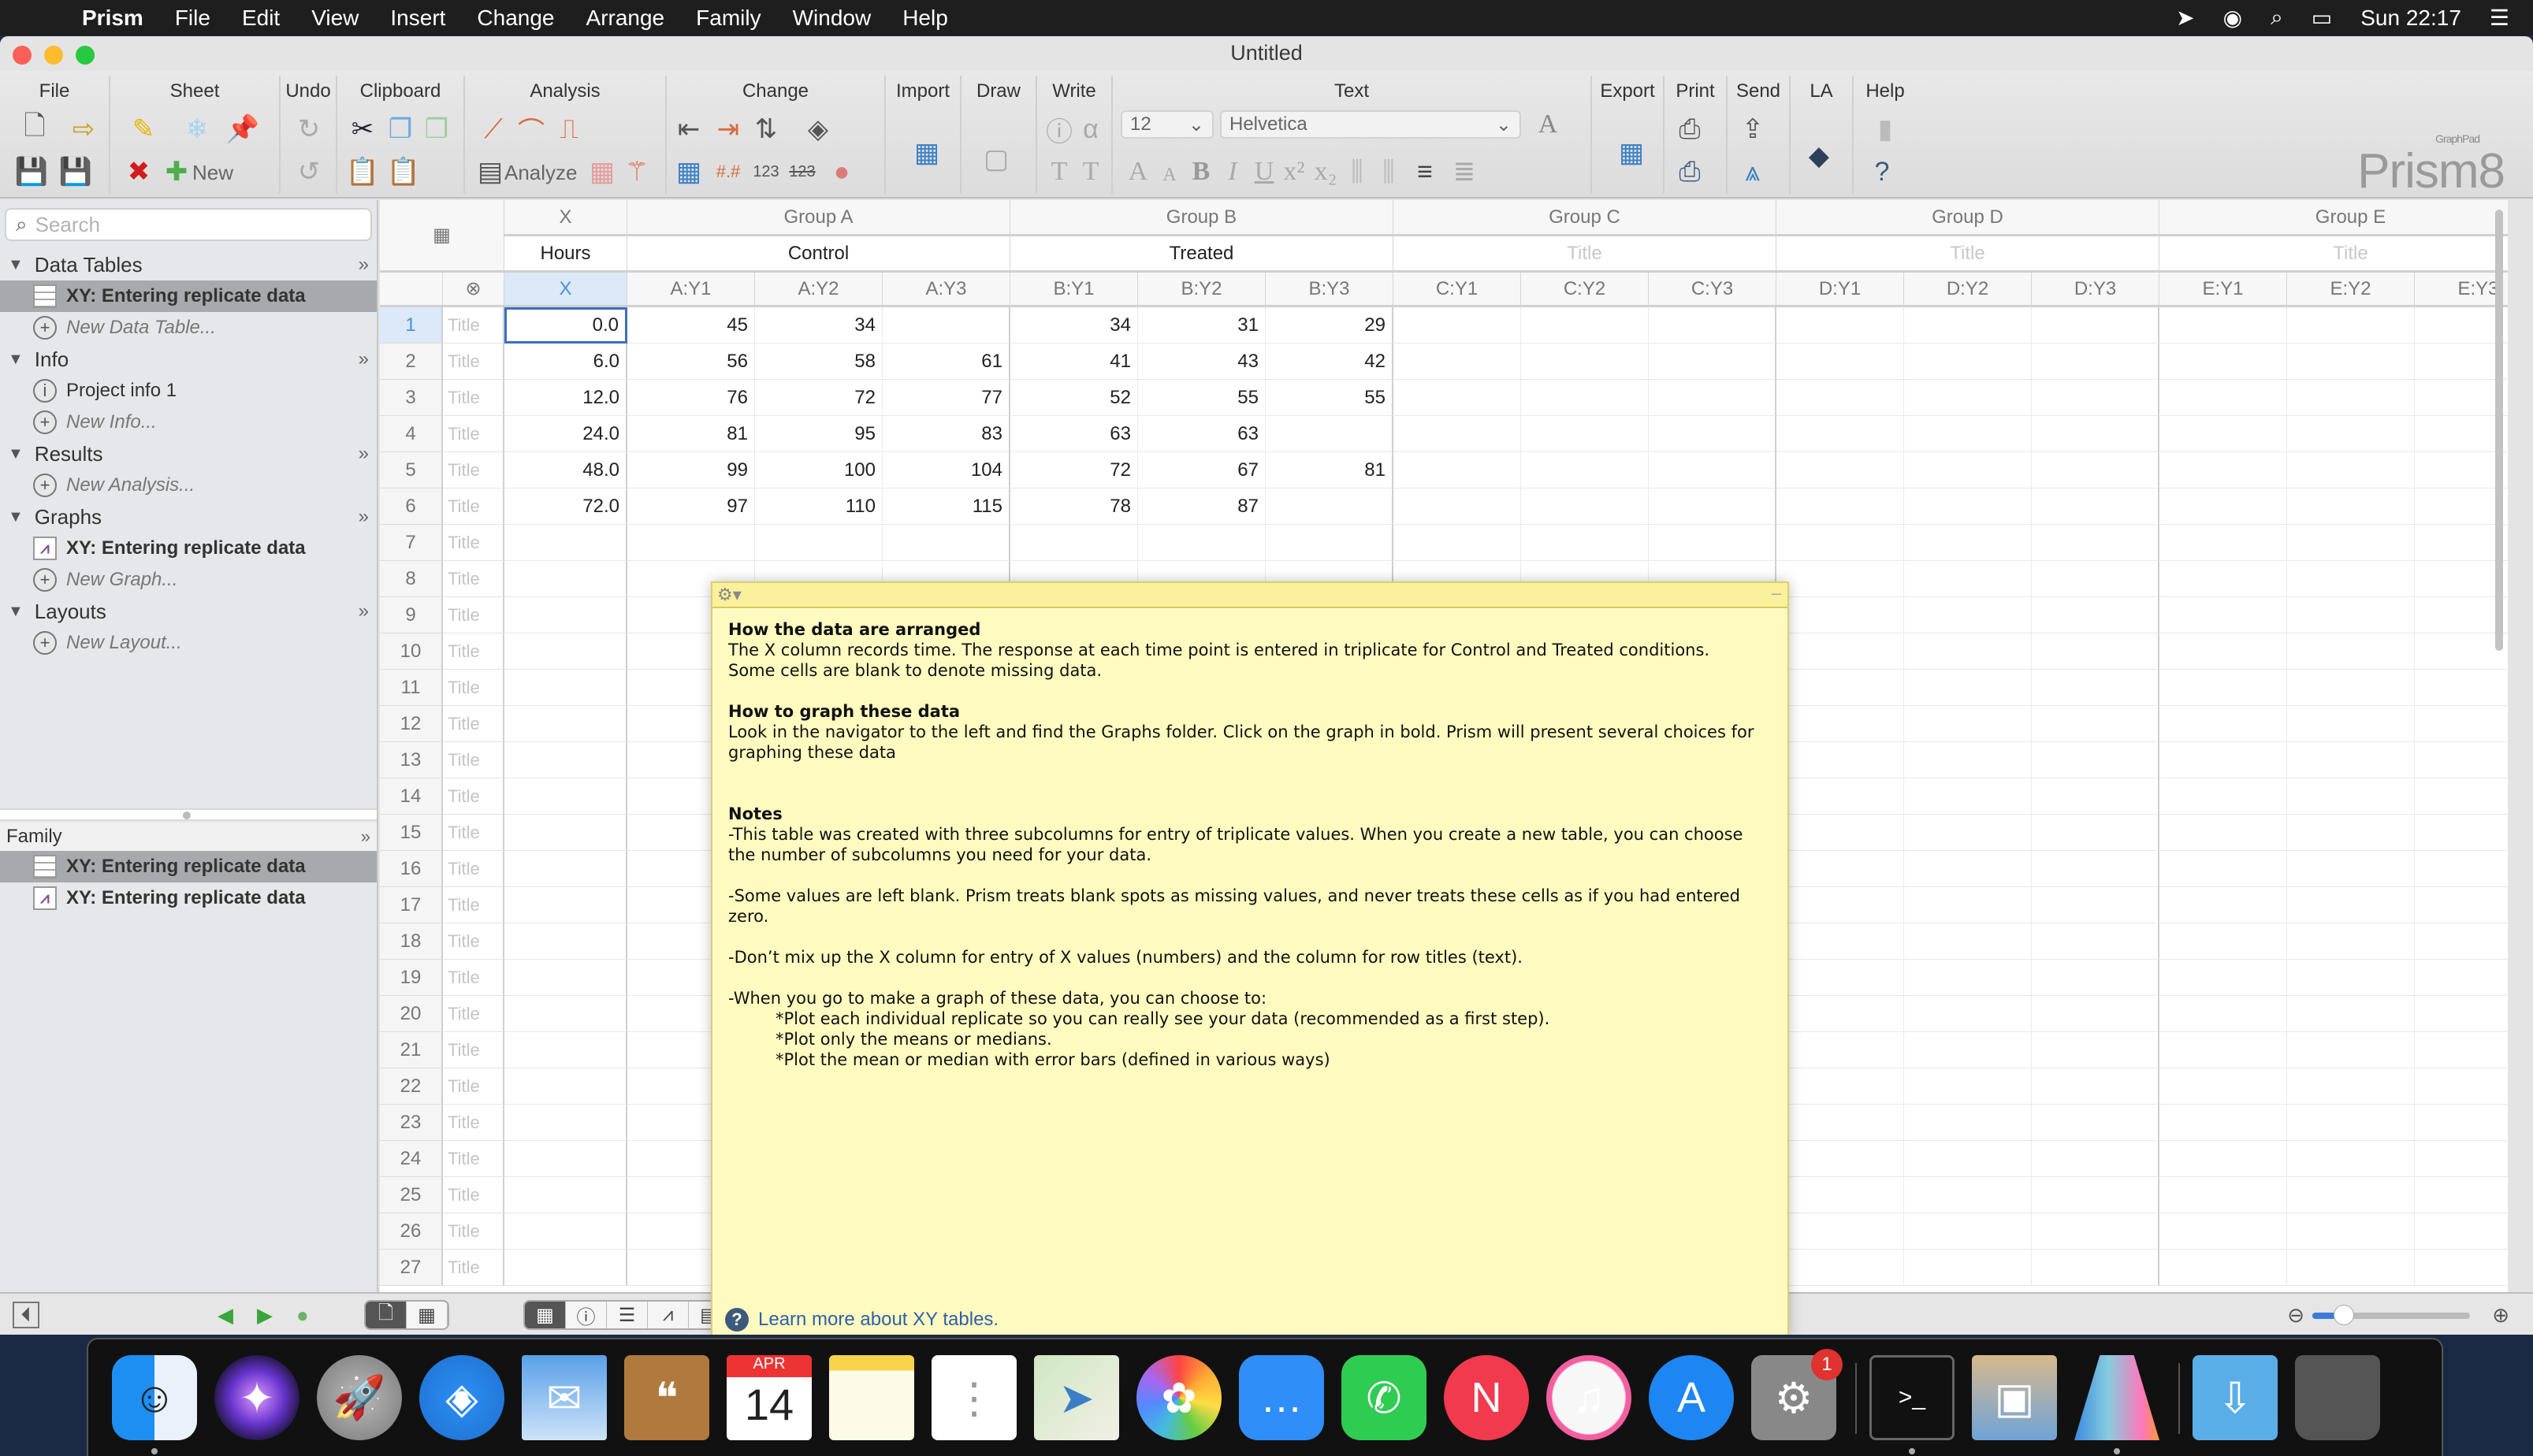 The image size is (2533, 1456). What do you see at coordinates (819, 470) in the screenshot?
I see `y-cell: 100` at bounding box center [819, 470].